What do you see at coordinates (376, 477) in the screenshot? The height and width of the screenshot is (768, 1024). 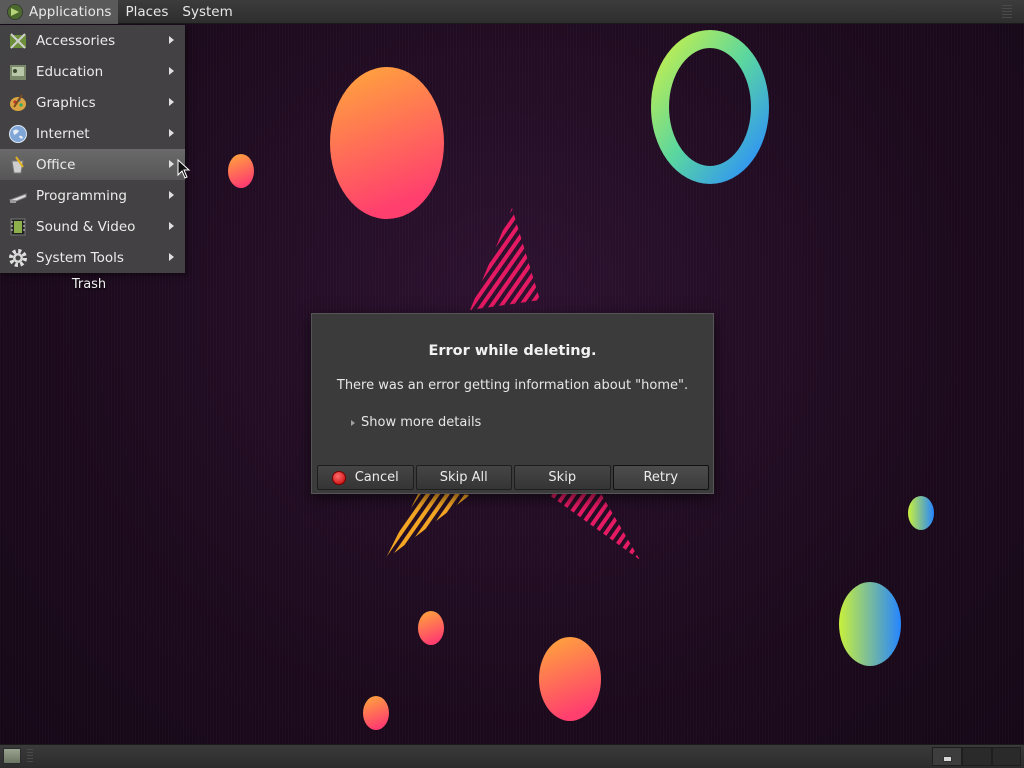 I see `cancel-button-label: Cancel` at bounding box center [376, 477].